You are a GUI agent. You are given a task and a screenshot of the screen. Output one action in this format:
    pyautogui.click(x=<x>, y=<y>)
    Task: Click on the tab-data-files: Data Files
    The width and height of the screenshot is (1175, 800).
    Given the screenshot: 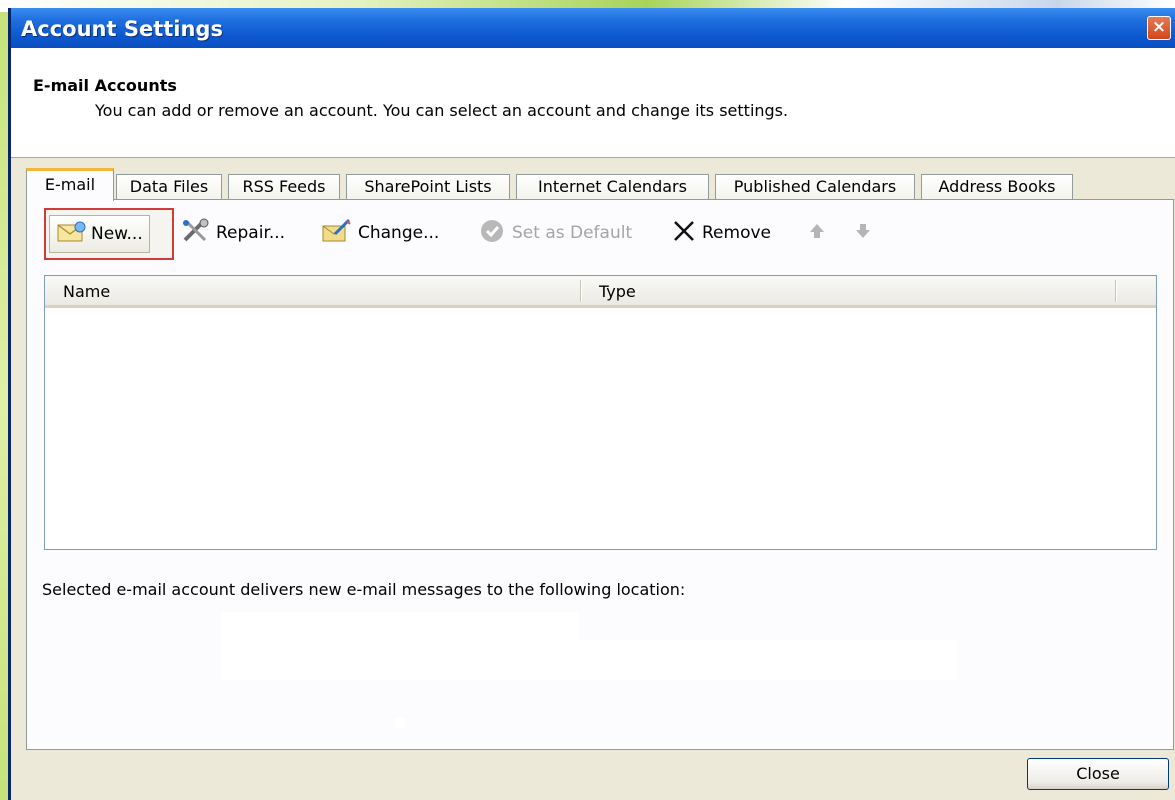 What is the action you would take?
    pyautogui.click(x=169, y=187)
    